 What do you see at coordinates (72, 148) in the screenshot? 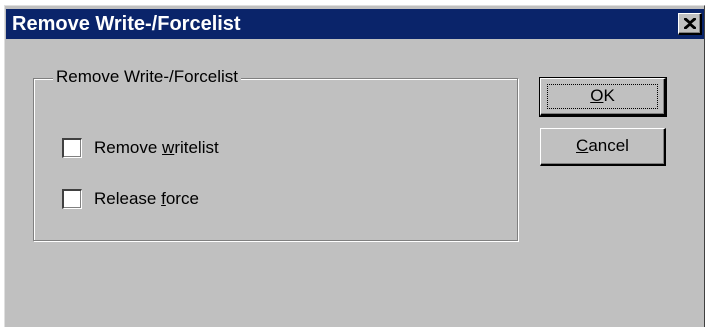
I see `remove-writelist-checkbox` at bounding box center [72, 148].